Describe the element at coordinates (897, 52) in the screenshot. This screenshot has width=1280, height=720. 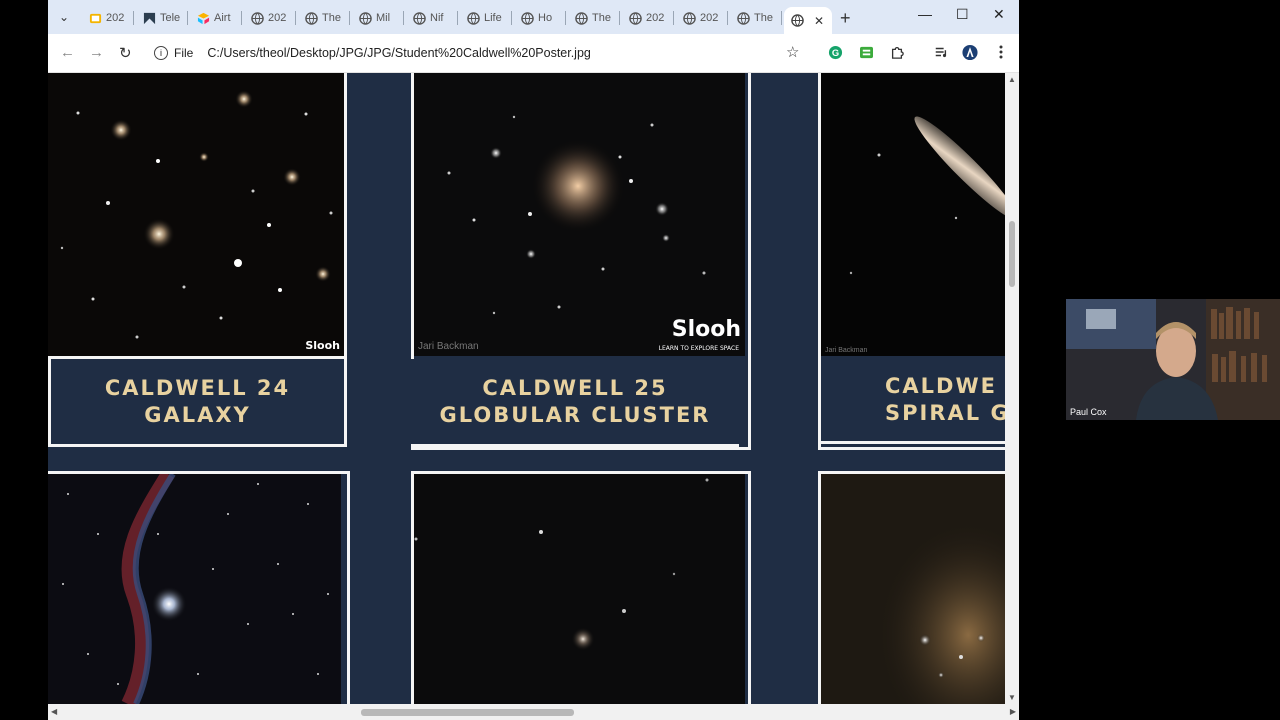
I see `extensions-puzzle-icon` at that location.